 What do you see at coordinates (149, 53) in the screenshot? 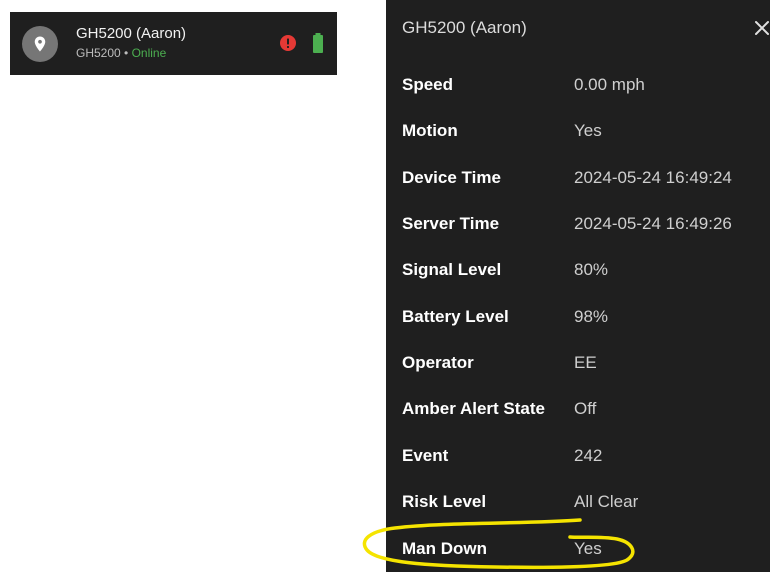
I see `device-status: Online` at bounding box center [149, 53].